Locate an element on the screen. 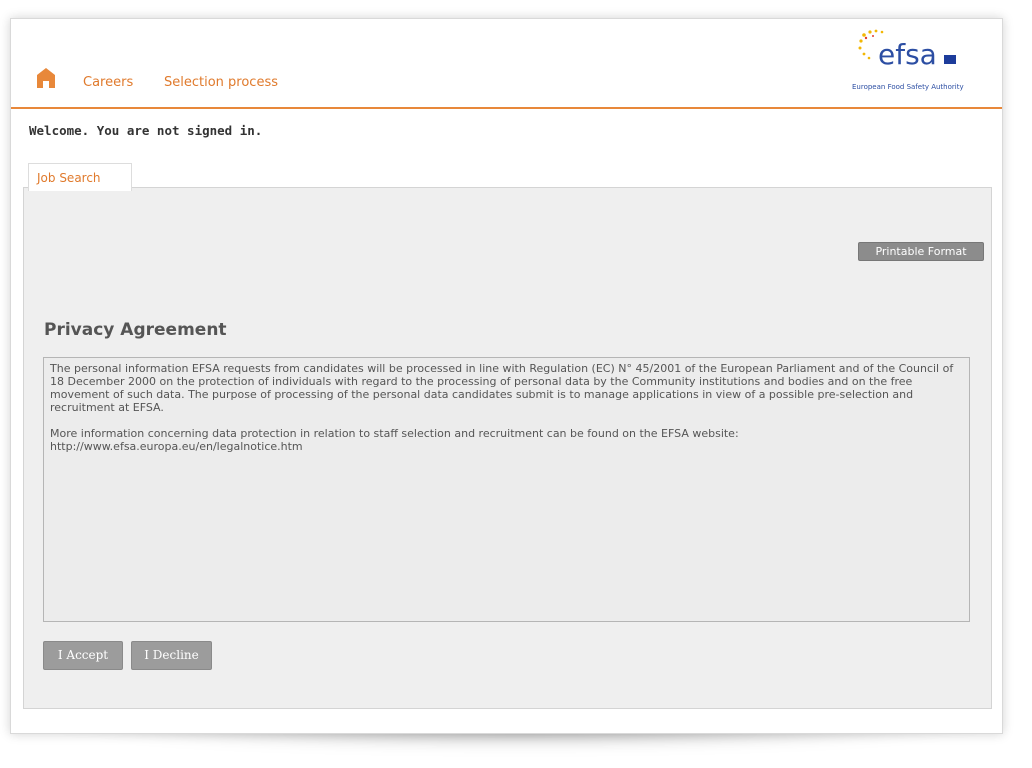 The height and width of the screenshot is (768, 1032). printable-format-button: Printable Format is located at coordinates (921, 251).